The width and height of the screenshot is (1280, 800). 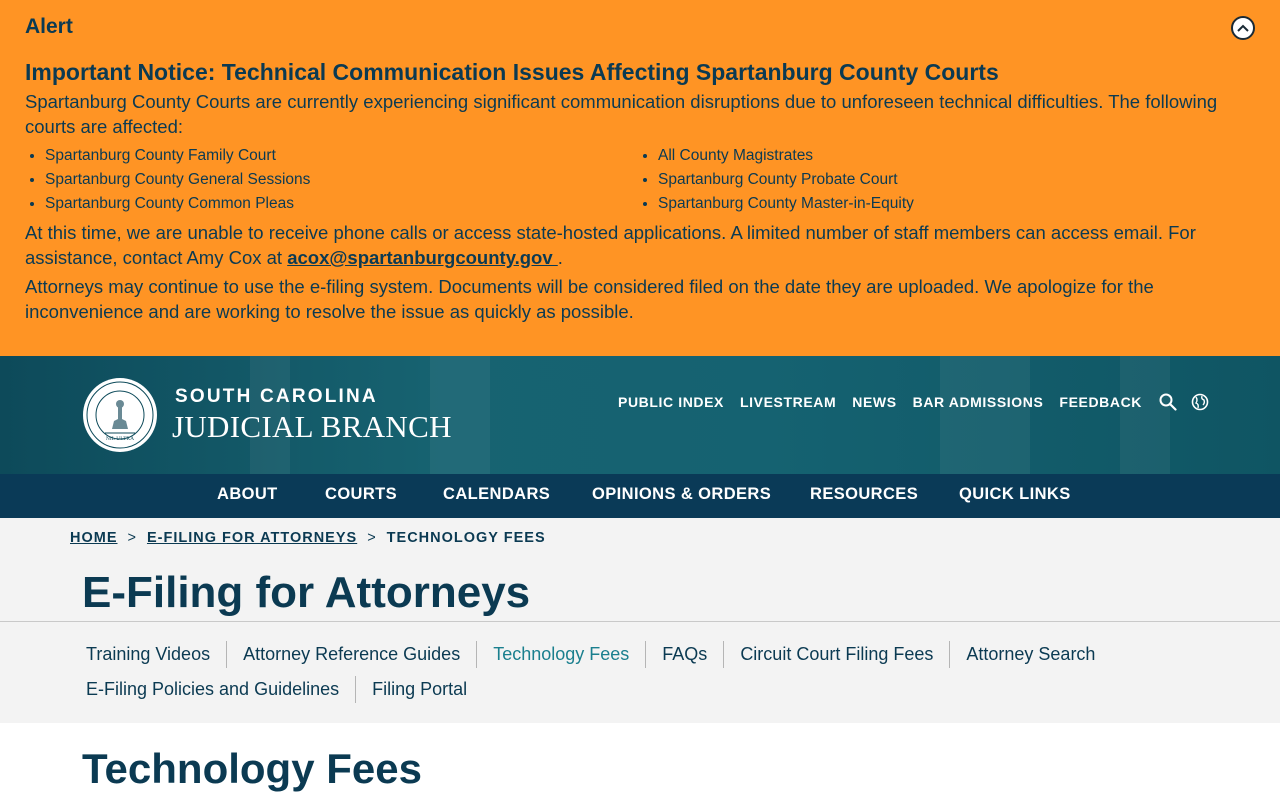 I want to click on nav-item-resources: RESOURCES, so click(x=864, y=494).